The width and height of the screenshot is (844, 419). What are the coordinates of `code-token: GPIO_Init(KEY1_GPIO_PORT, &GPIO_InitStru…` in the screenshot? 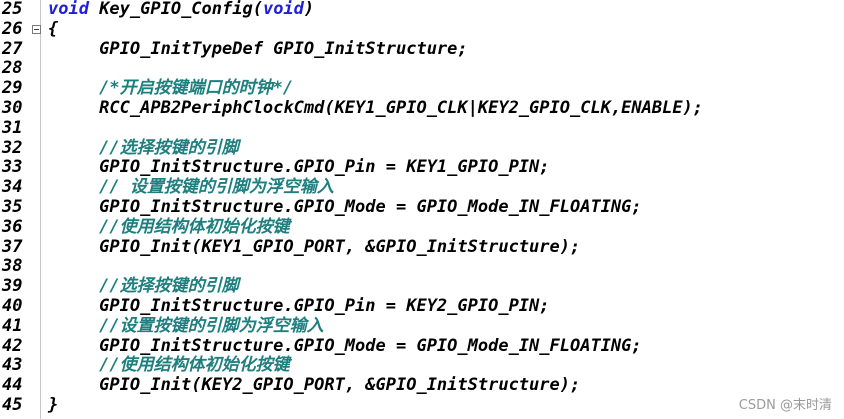 It's located at (314, 246).